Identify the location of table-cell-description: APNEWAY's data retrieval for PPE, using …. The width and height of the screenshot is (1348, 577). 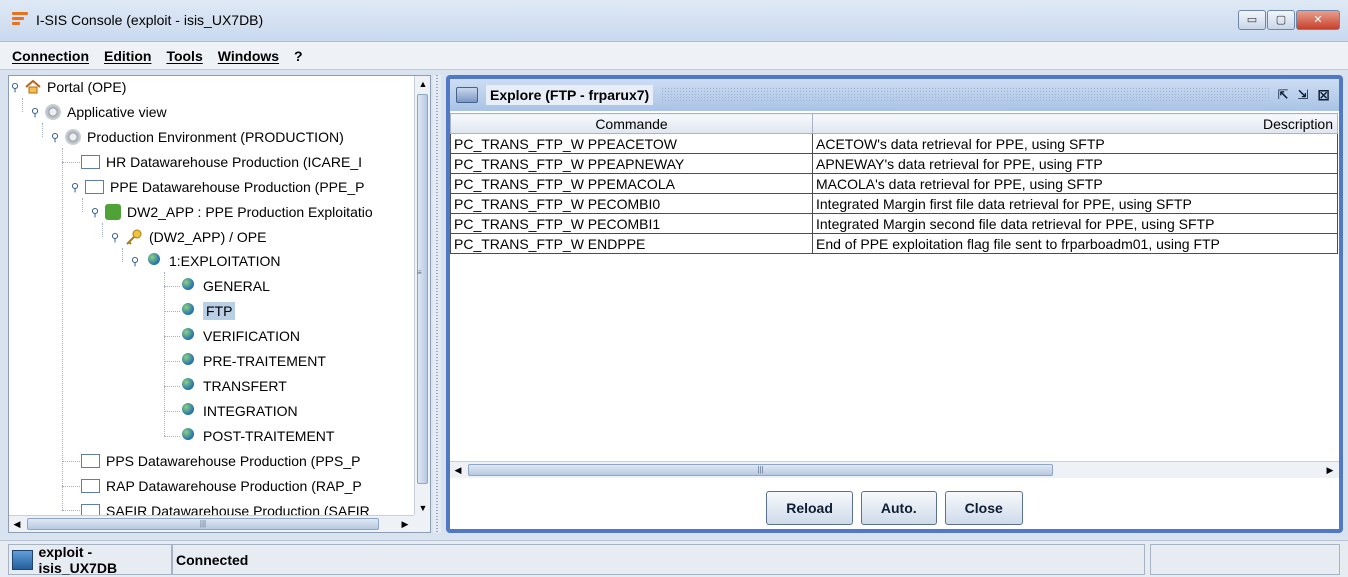
(1075, 163).